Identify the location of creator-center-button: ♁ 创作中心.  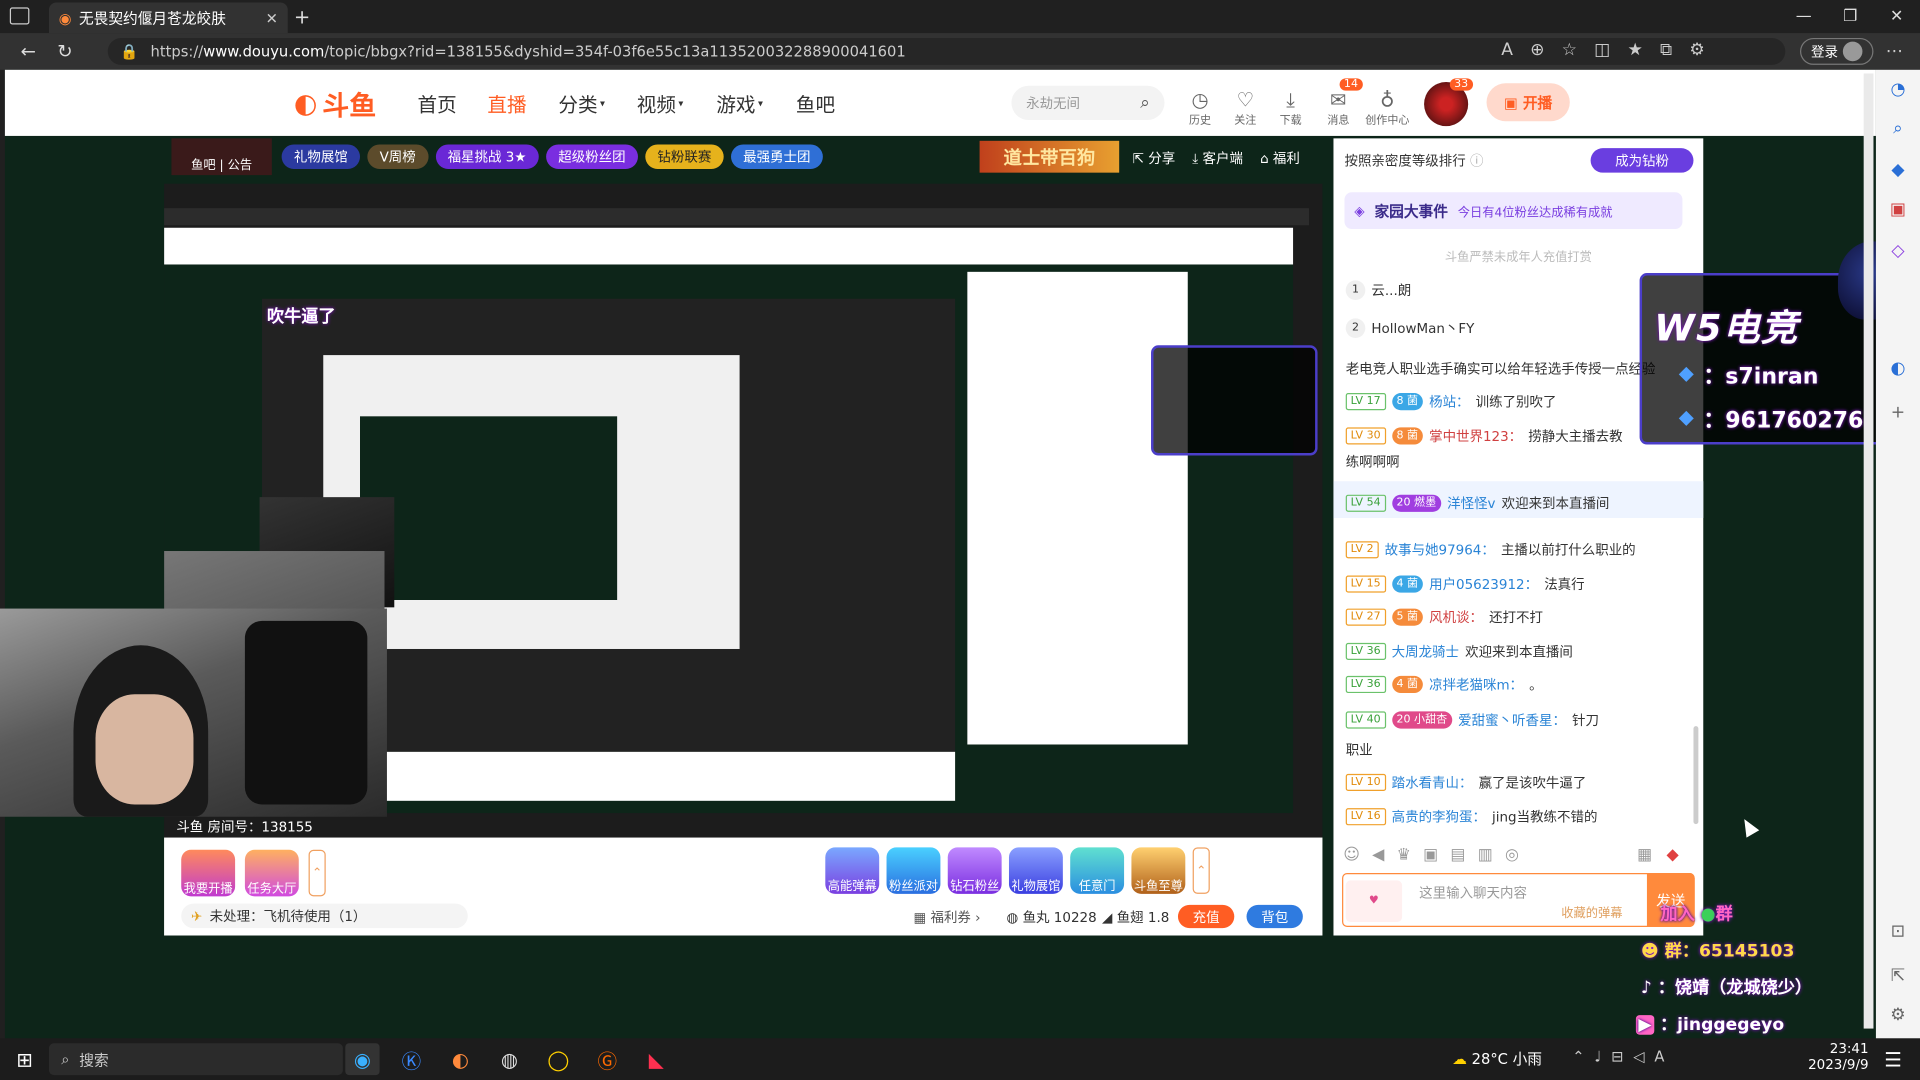
(1387, 104).